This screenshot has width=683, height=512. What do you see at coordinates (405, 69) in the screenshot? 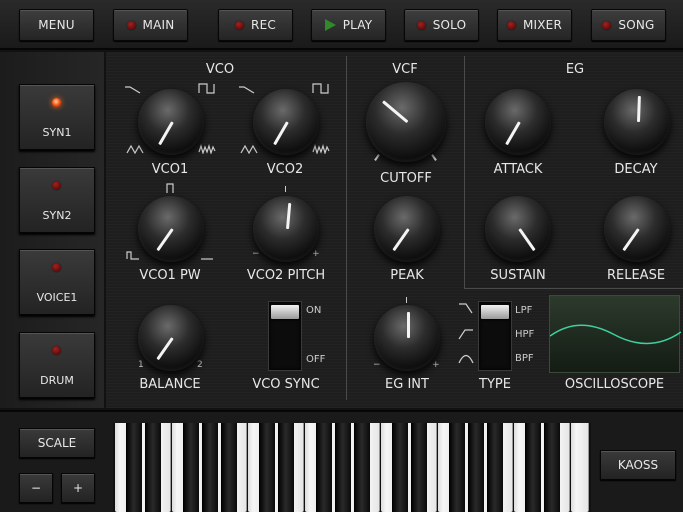
I see `vcf-section-title: VCF` at bounding box center [405, 69].